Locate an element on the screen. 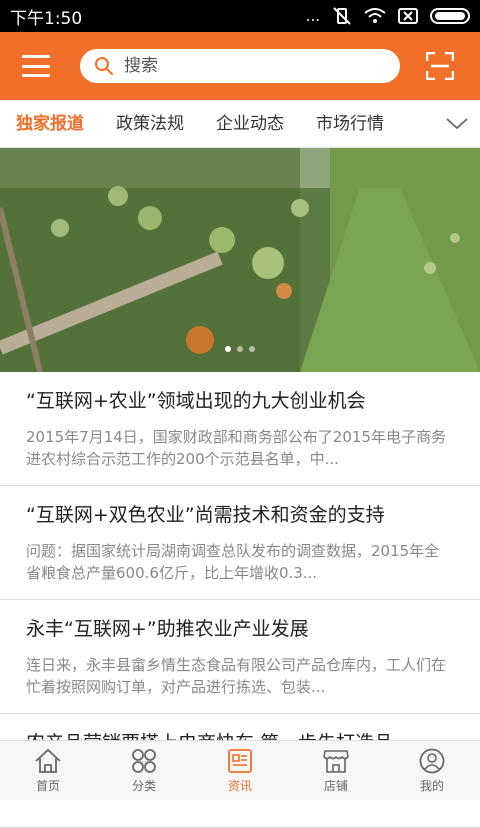  nav-profile: 我的 is located at coordinates (432, 770).